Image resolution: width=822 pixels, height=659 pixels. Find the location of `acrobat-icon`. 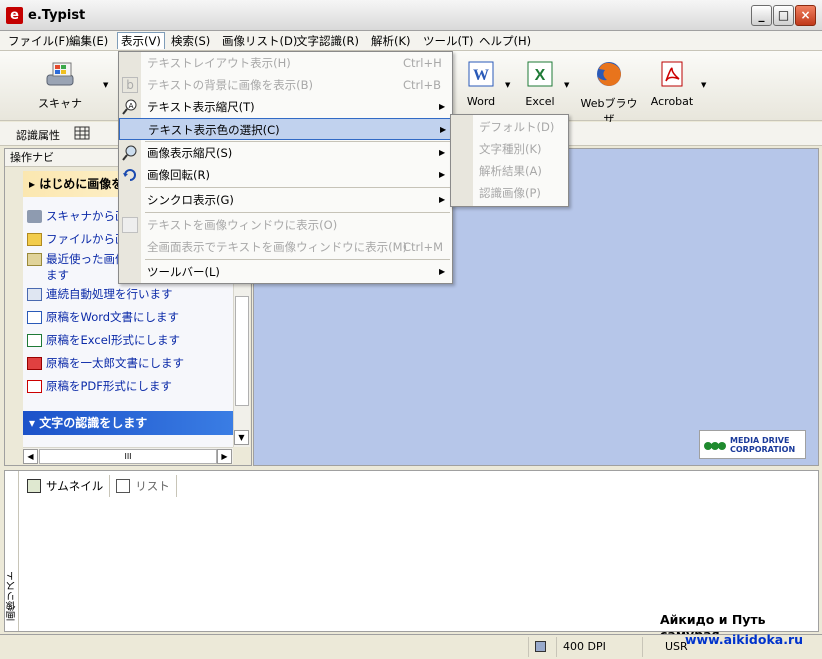

acrobat-icon is located at coordinates (672, 74).